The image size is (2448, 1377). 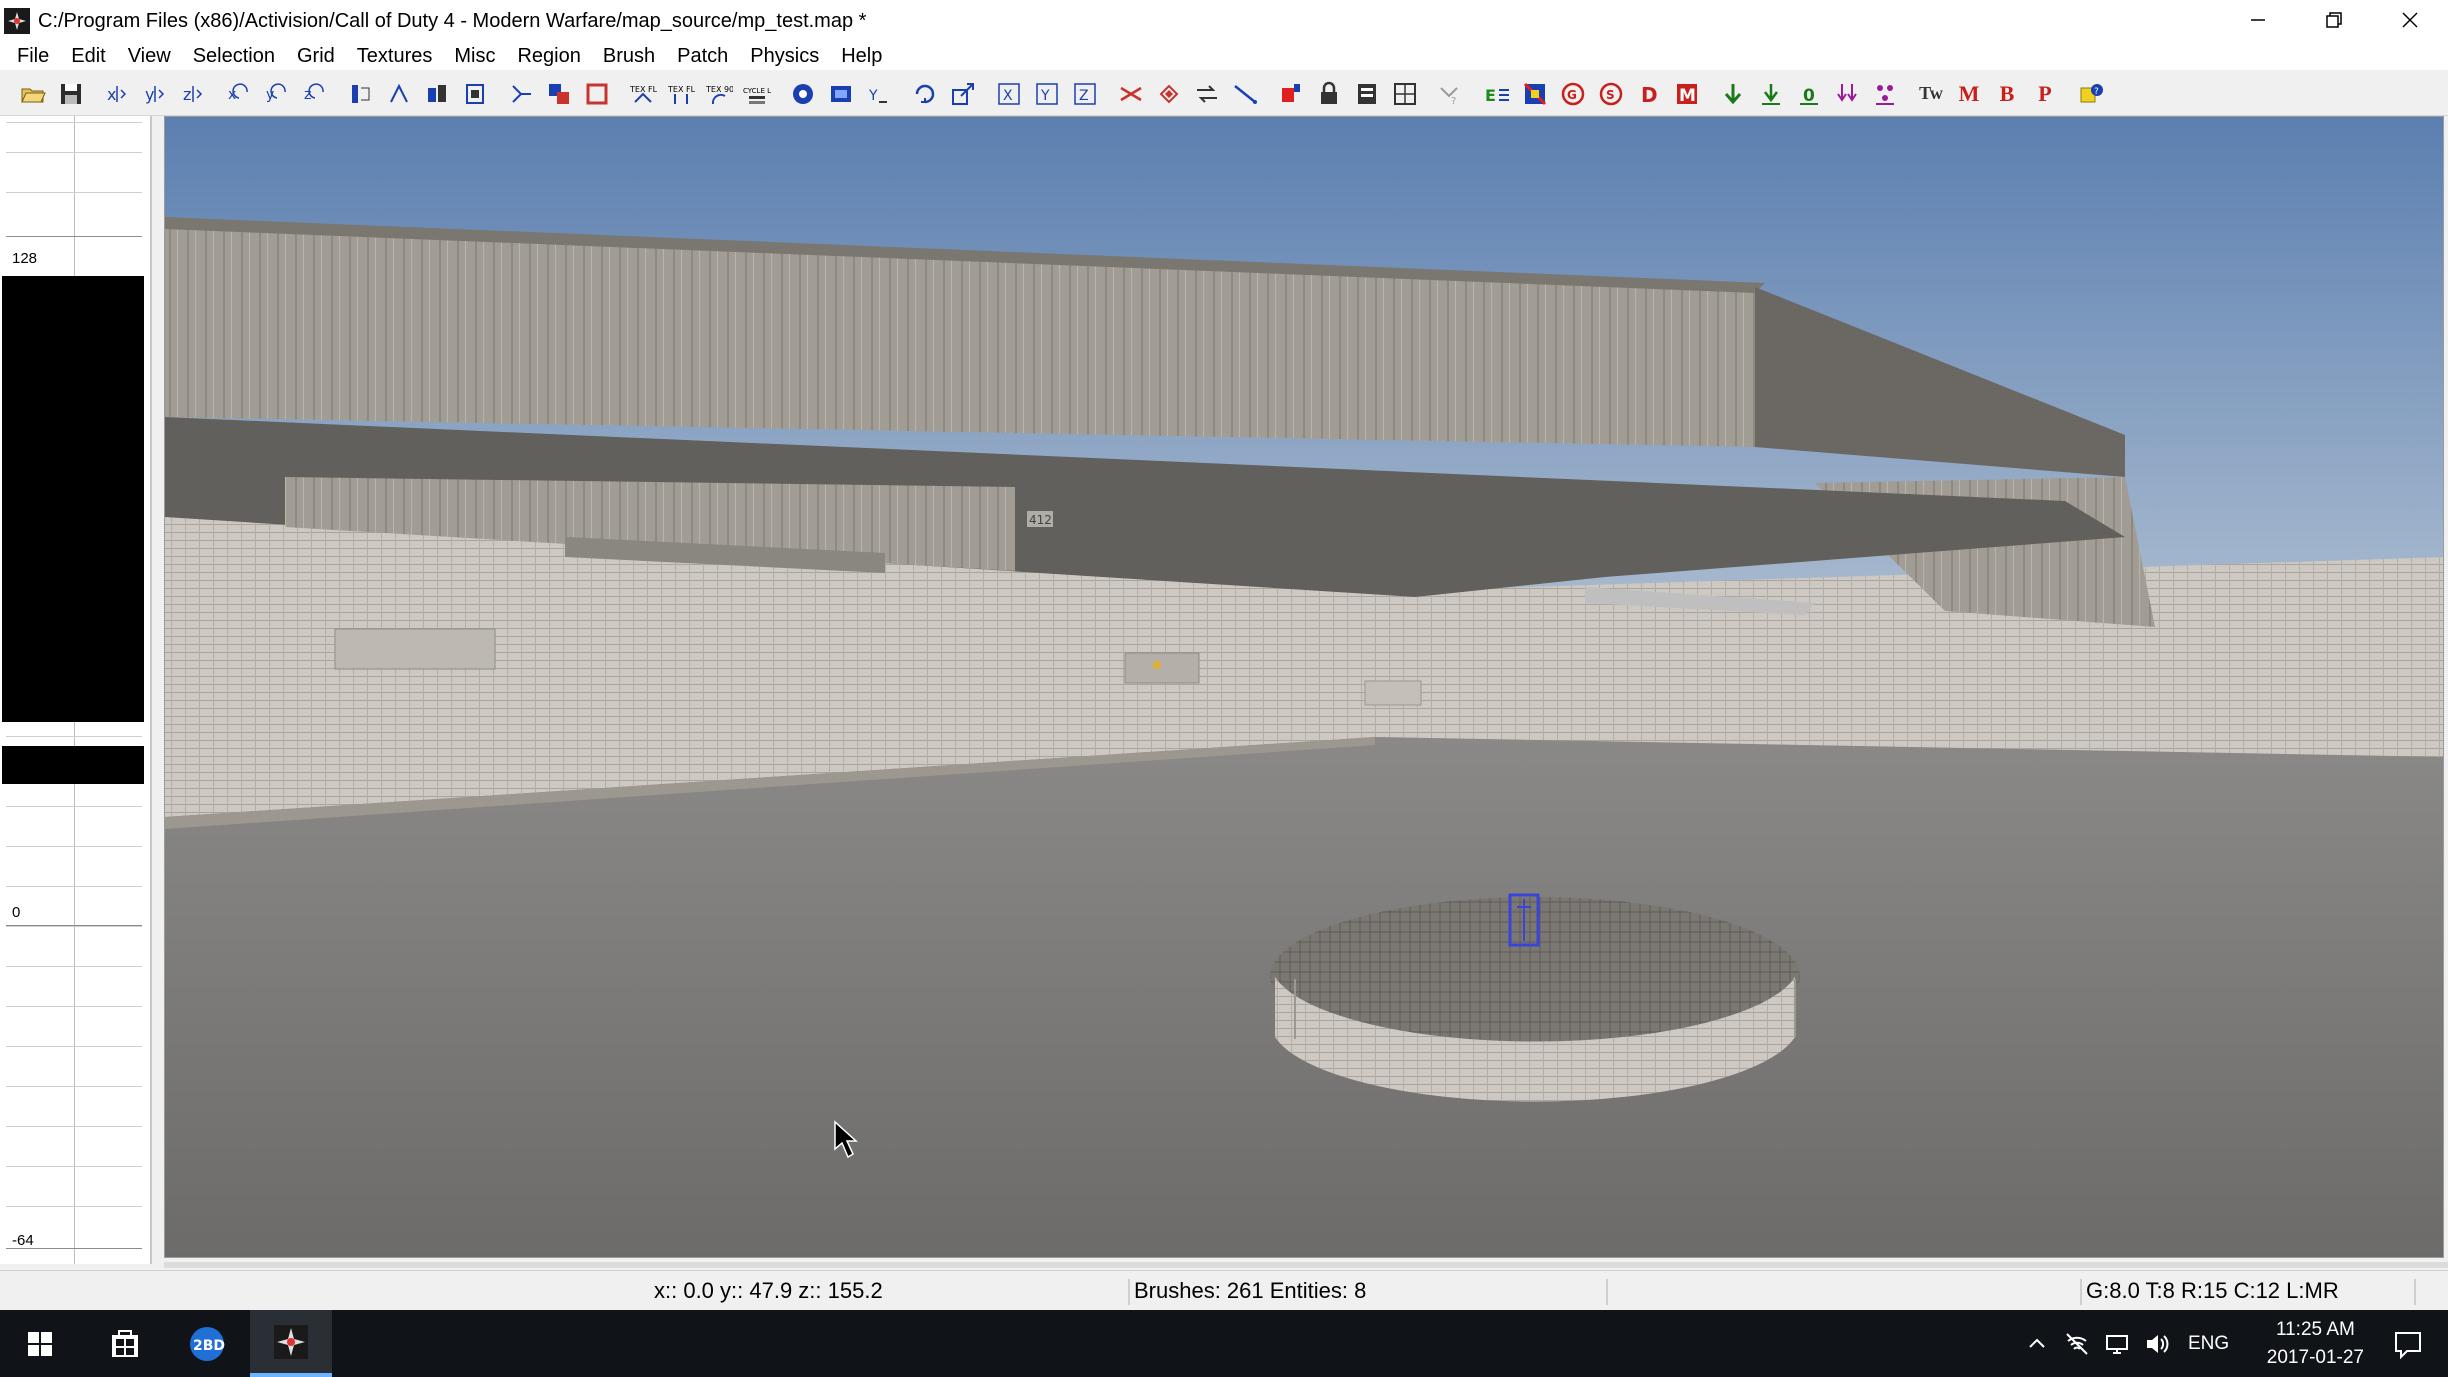 I want to click on taskbar: 2BD ENG 11:25 AM 2017-01-27, so click(x=1224, y=1343).